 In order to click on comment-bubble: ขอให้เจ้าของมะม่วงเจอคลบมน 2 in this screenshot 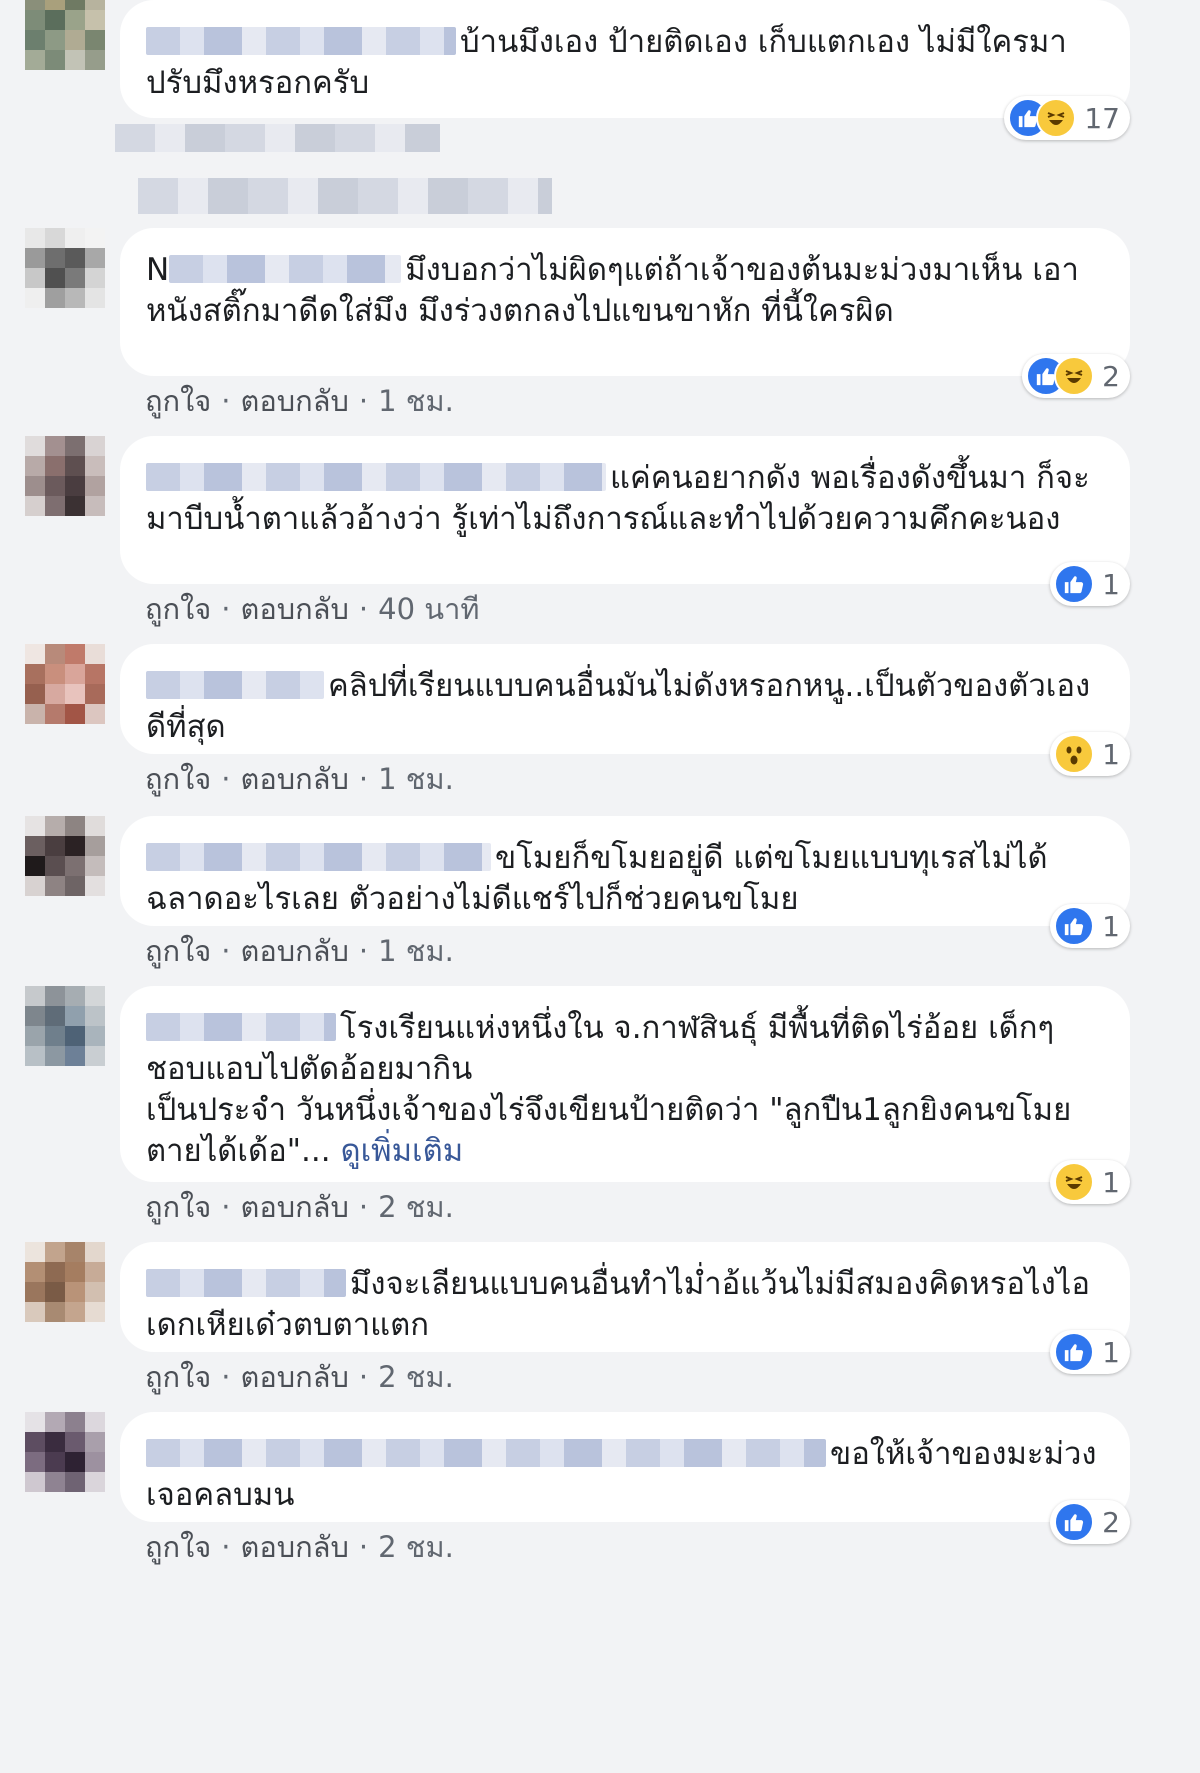, I will do `click(625, 1478)`.